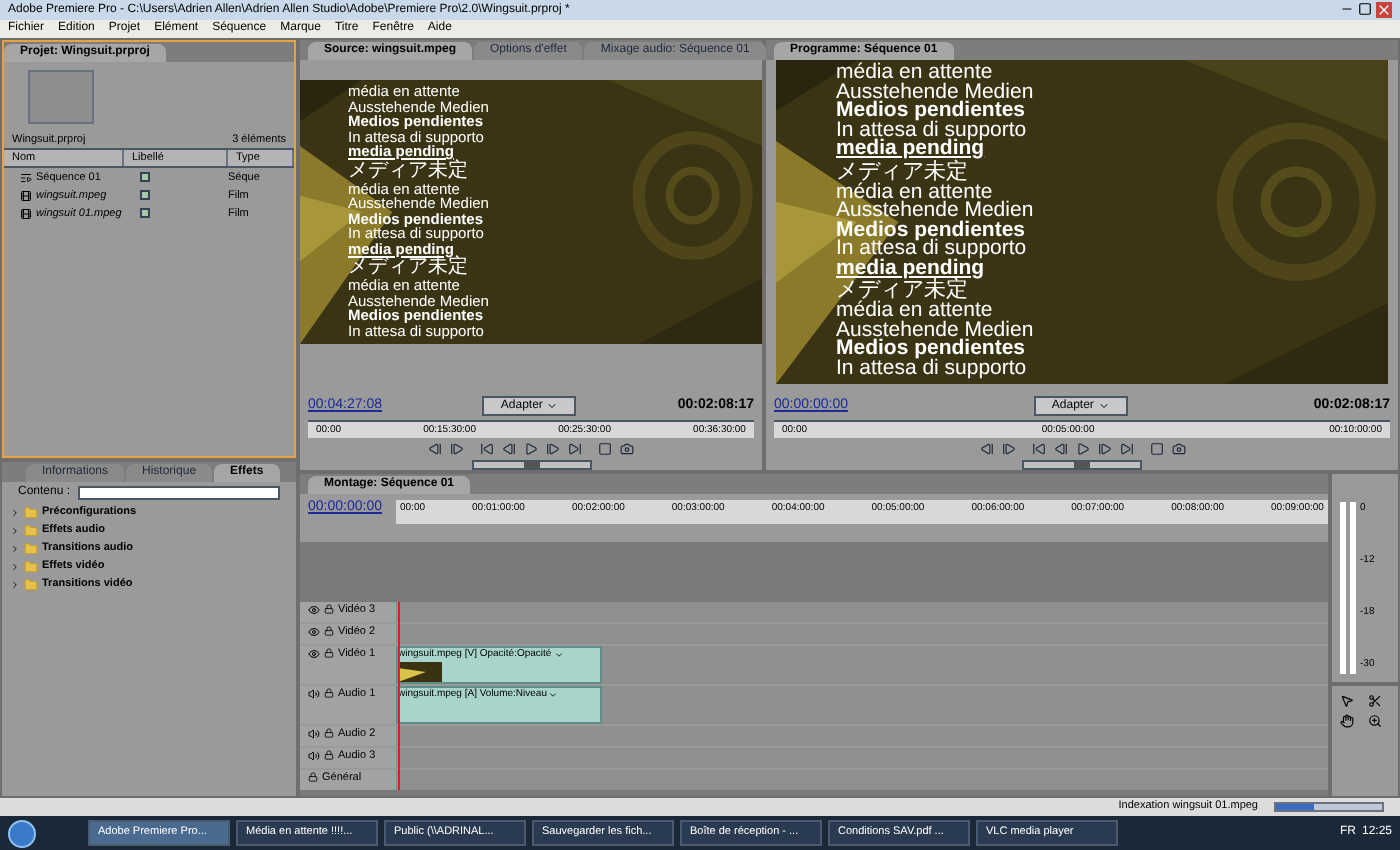 This screenshot has width=1400, height=850. I want to click on start-button, so click(22, 833).